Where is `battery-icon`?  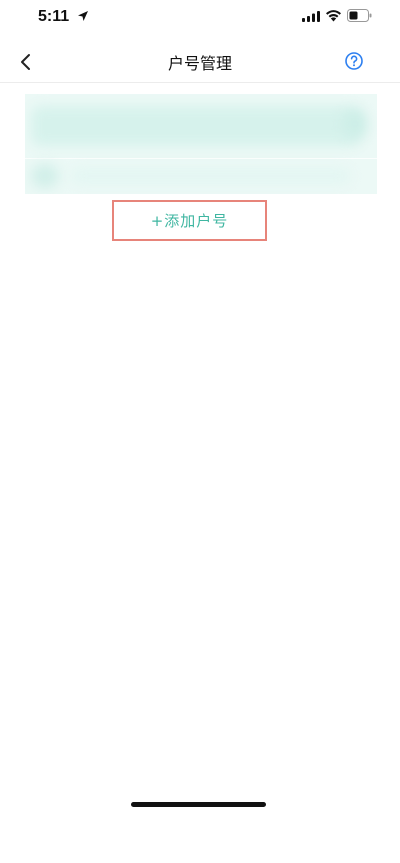 battery-icon is located at coordinates (359, 15).